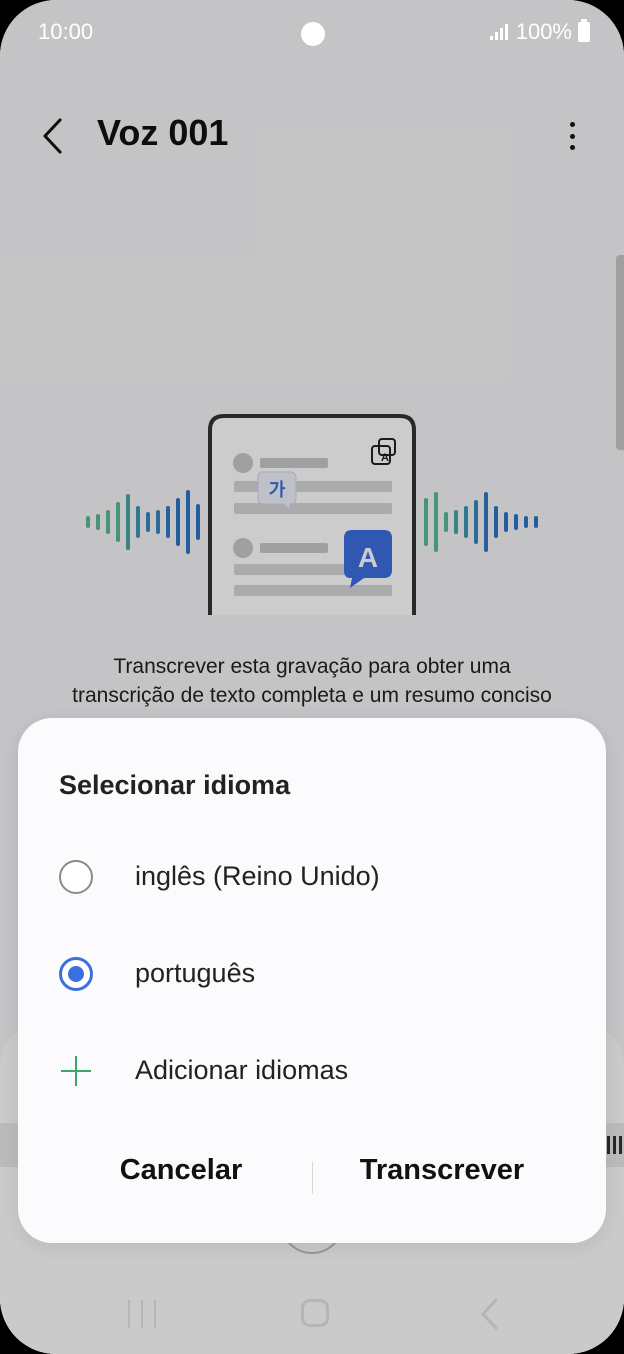 This screenshot has height=1354, width=624. Describe the element at coordinates (76, 1071) in the screenshot. I see `plus-icon` at that location.